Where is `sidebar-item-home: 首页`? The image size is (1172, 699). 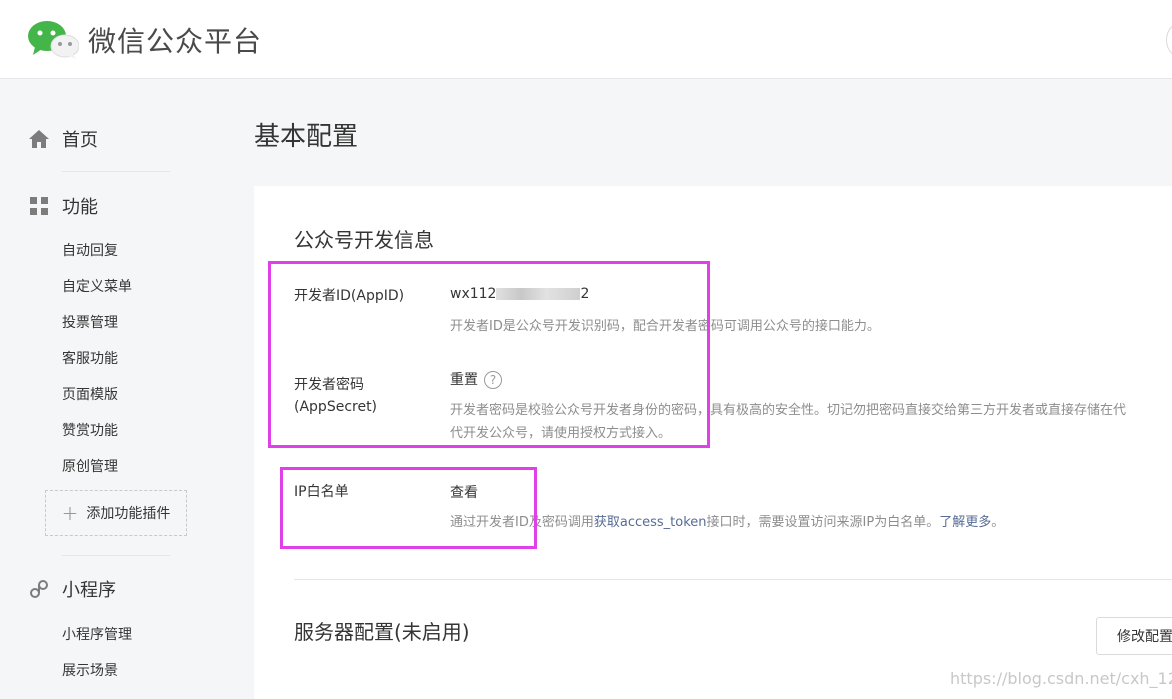 sidebar-item-home: 首页 is located at coordinates (63, 139).